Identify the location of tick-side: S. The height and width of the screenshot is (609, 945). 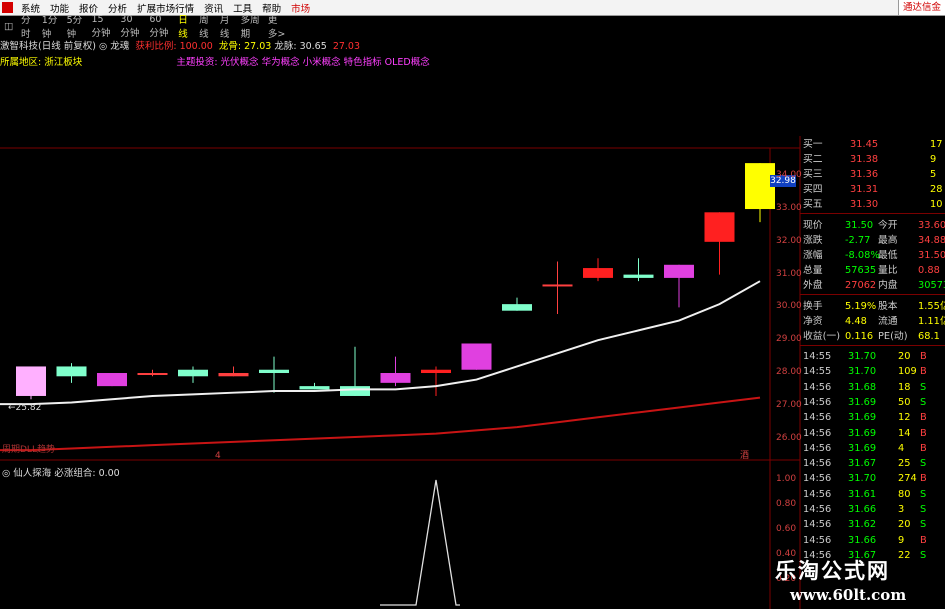
(923, 555).